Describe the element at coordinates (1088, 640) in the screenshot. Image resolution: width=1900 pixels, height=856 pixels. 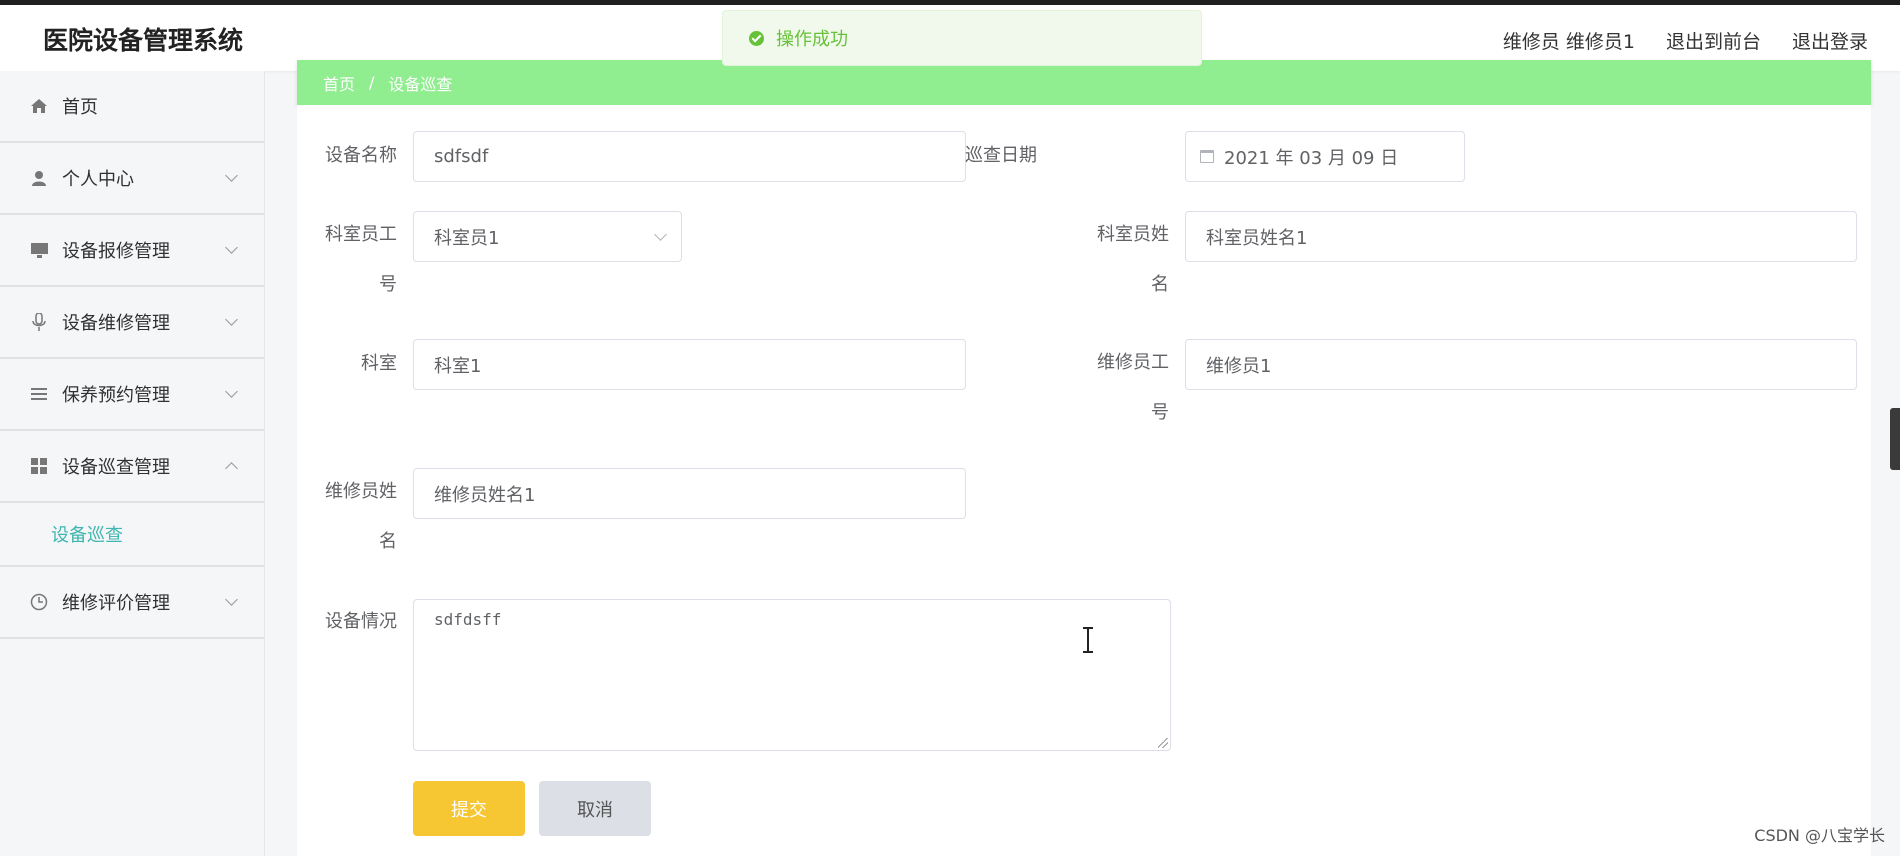
I see `text-cursor-icon` at that location.